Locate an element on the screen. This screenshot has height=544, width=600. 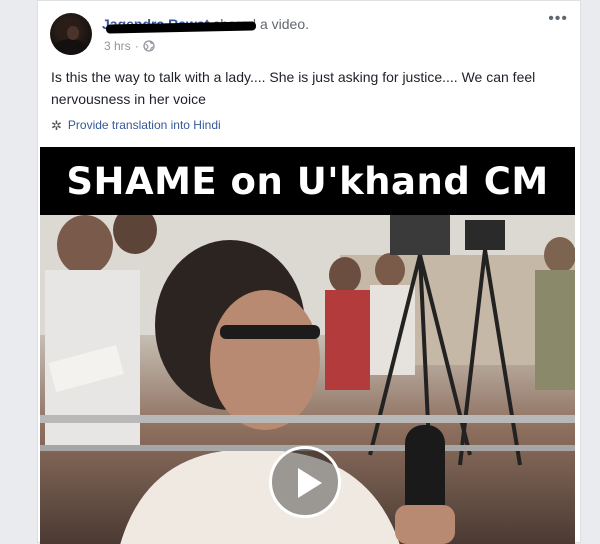
more-options-icon: ••• is located at coordinates (558, 19).